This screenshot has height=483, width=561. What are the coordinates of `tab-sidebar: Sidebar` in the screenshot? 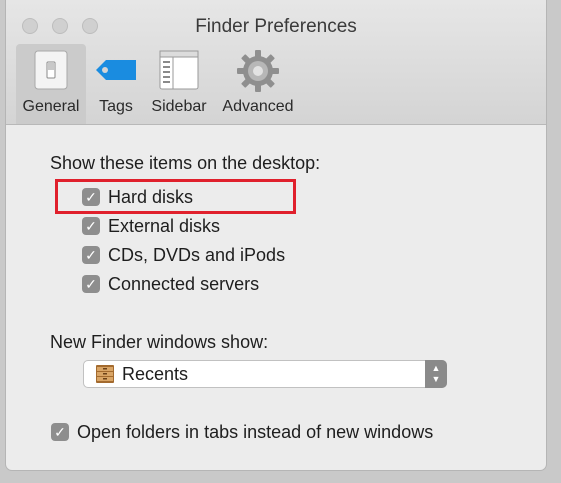 It's located at (179, 84).